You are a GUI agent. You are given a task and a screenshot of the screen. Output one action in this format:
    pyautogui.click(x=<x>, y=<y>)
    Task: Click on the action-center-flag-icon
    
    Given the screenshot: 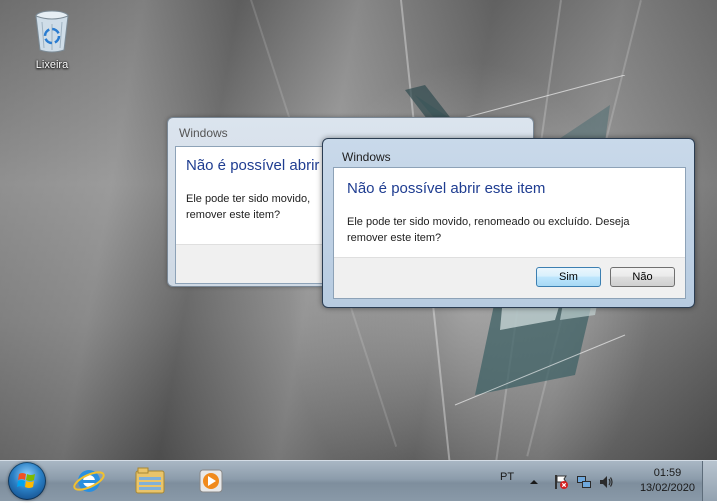 What is the action you would take?
    pyautogui.click(x=561, y=482)
    